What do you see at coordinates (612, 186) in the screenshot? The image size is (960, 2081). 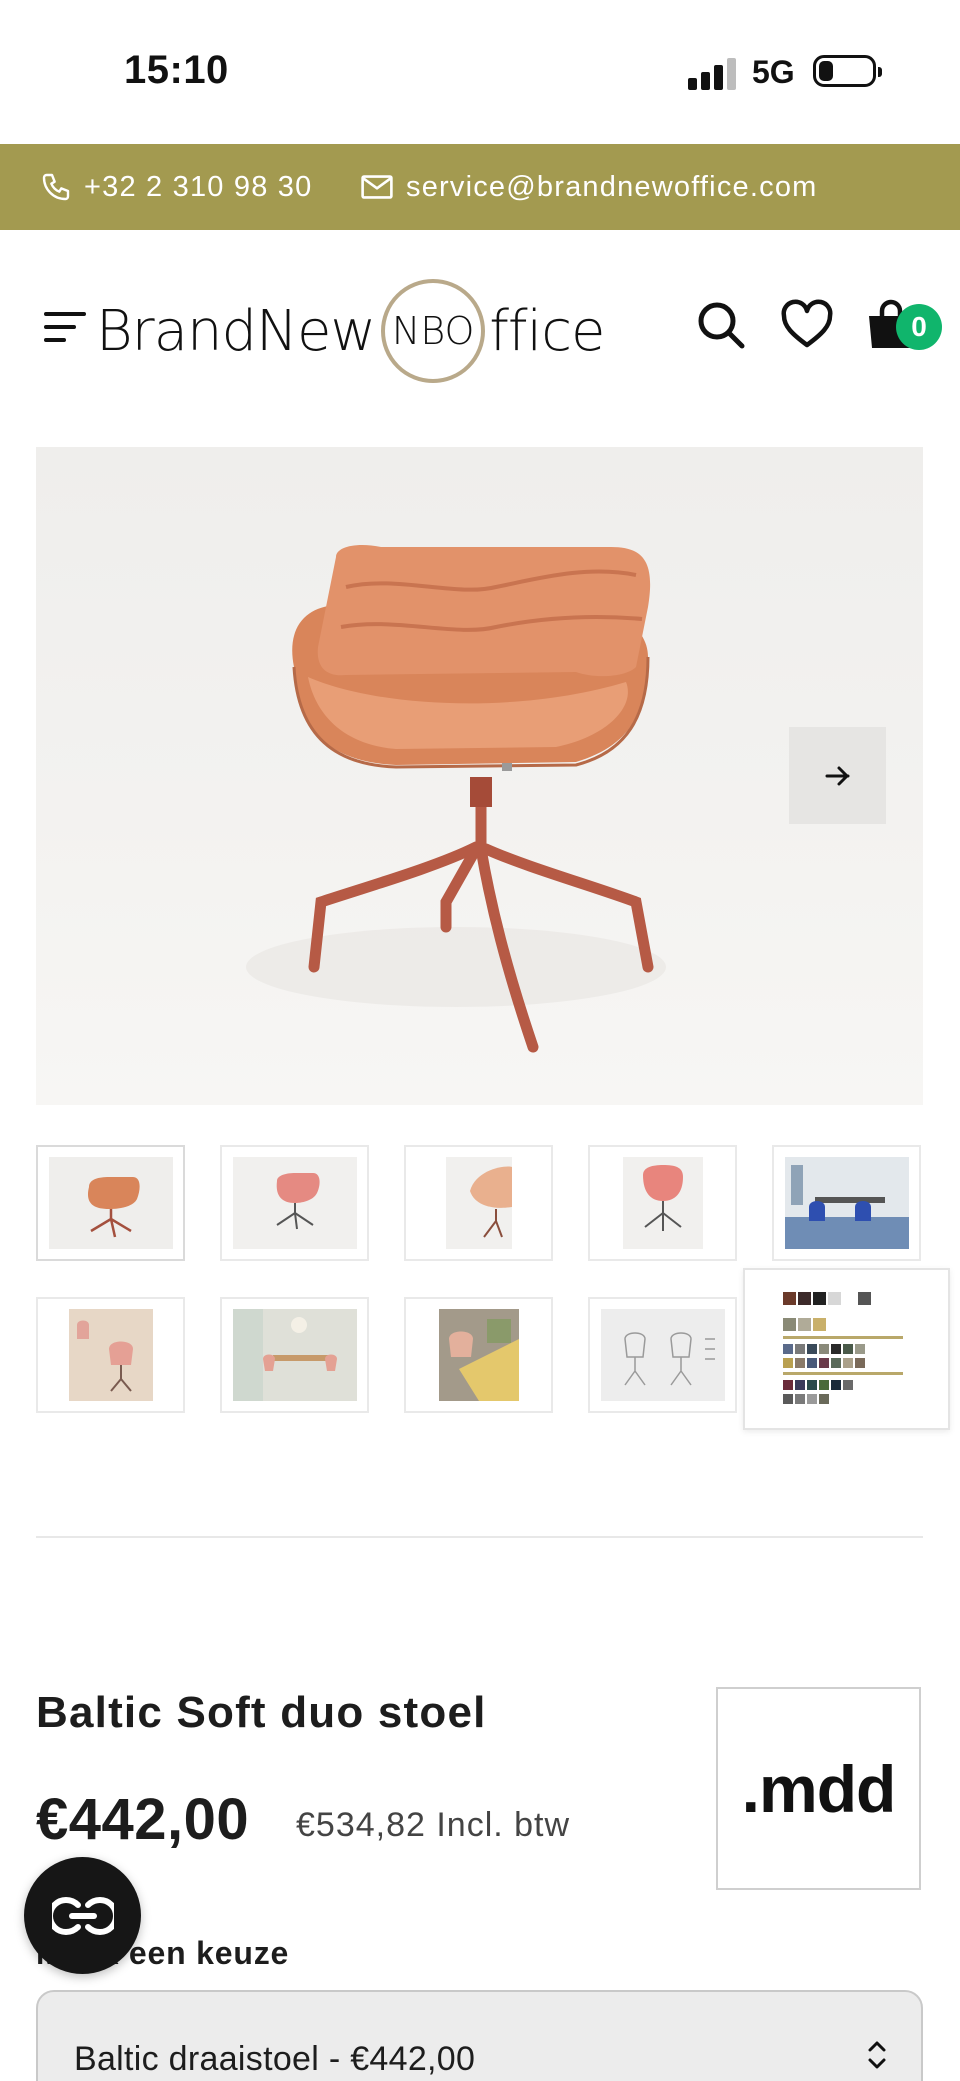 I see `email-address: service@brandnewoffice.com` at bounding box center [612, 186].